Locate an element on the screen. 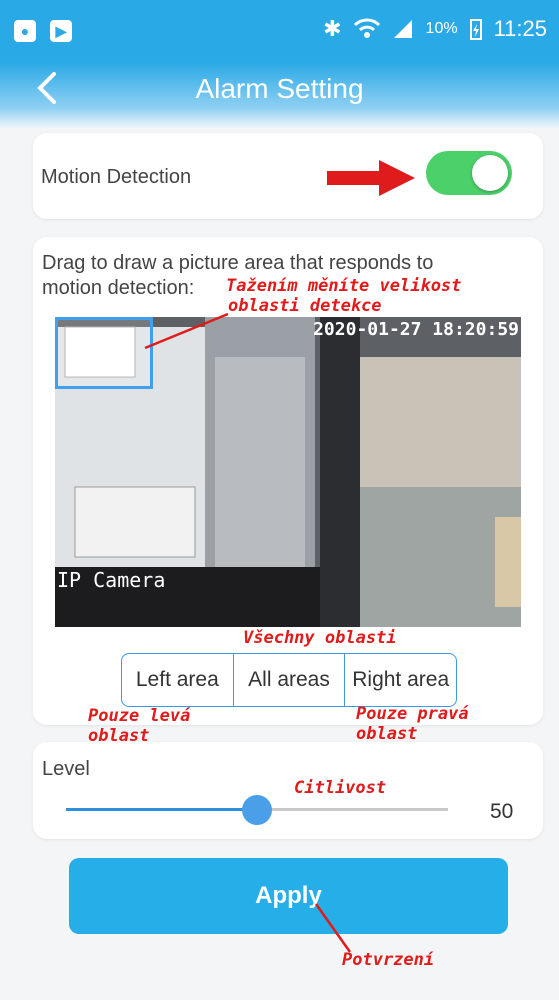 The image size is (559, 1000). annotation-right-line1: Pouze pravá is located at coordinates (412, 714).